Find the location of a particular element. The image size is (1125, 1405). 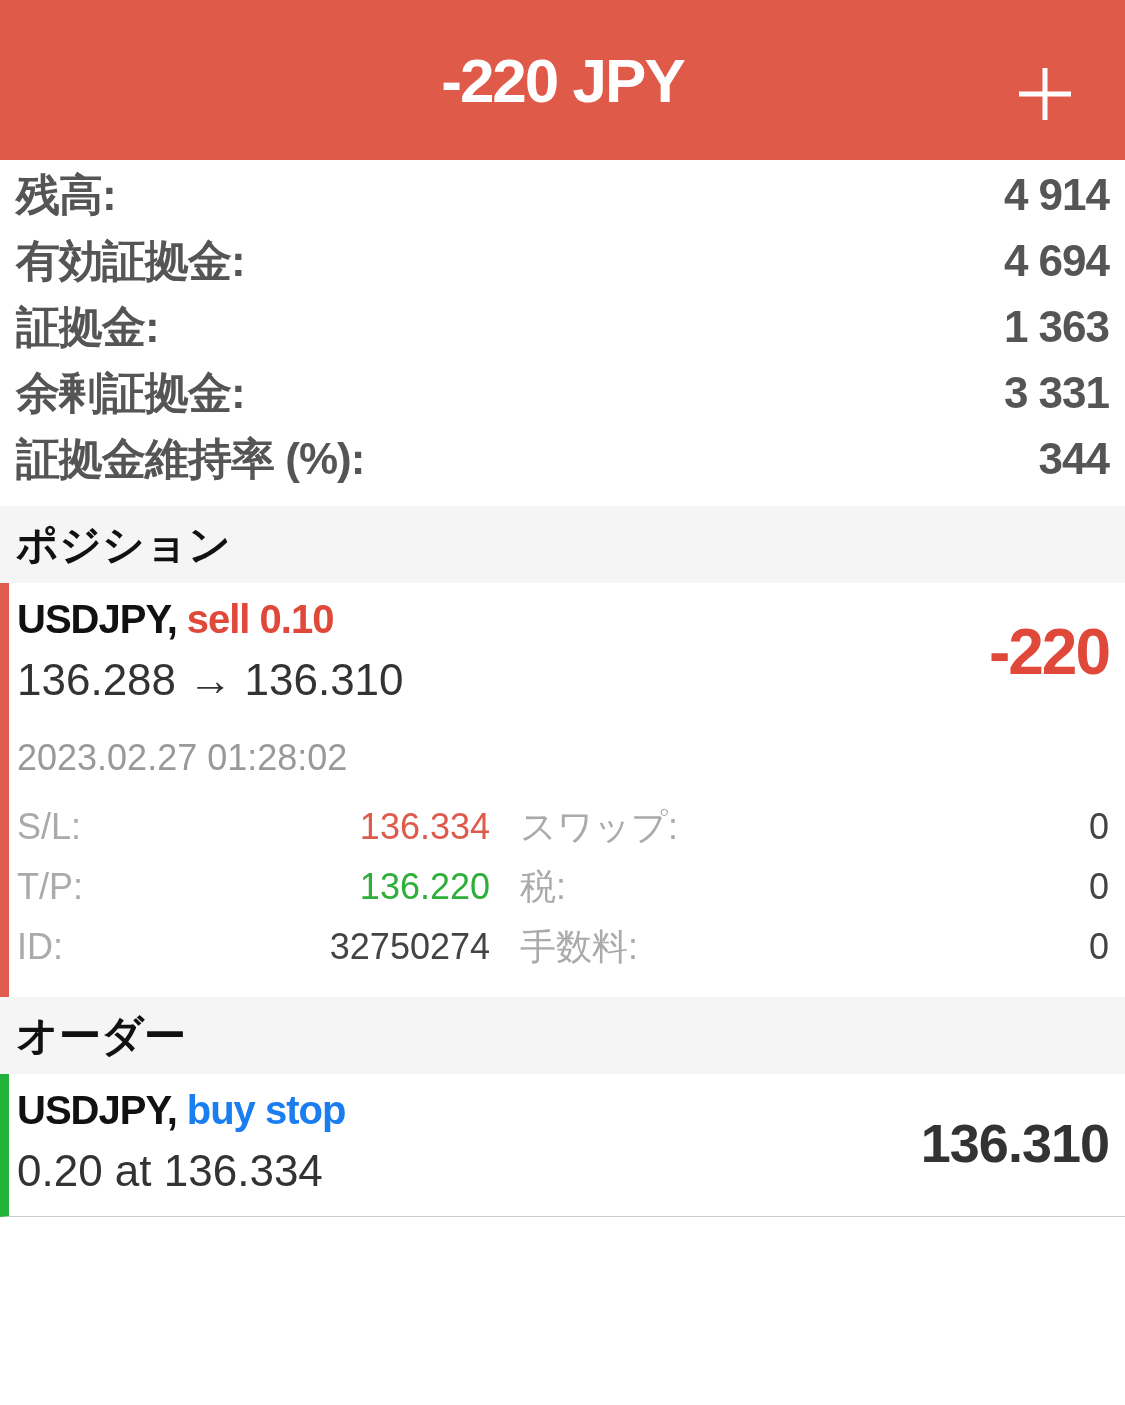

position-prices: 136.288 → 136.310 is located at coordinates (210, 680).